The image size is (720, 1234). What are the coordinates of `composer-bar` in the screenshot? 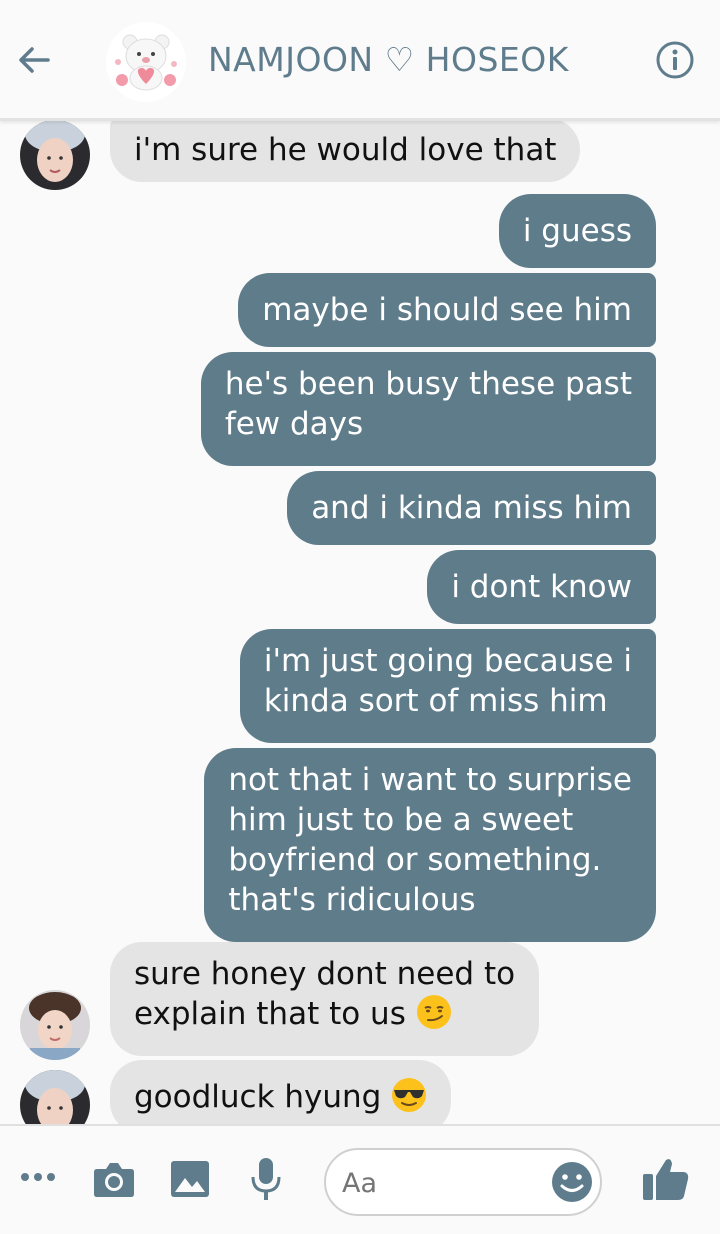 It's located at (360, 1179).